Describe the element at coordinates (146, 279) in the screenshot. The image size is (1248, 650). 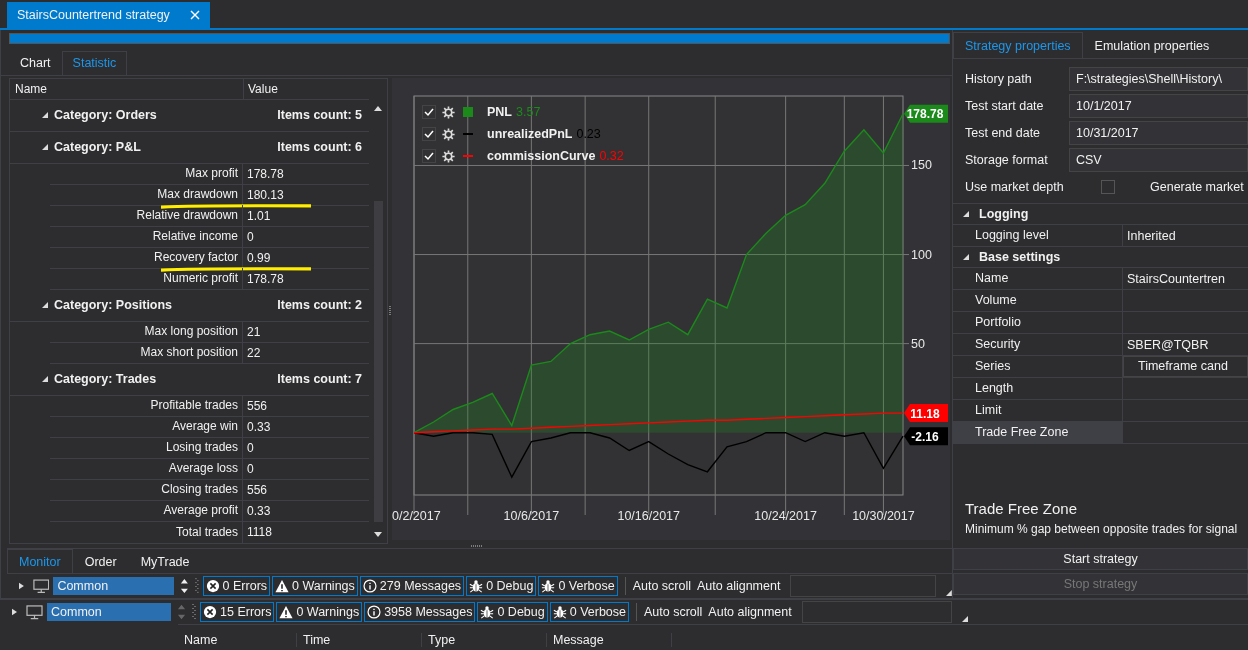
I see `stat-name: Numeric profit` at that location.